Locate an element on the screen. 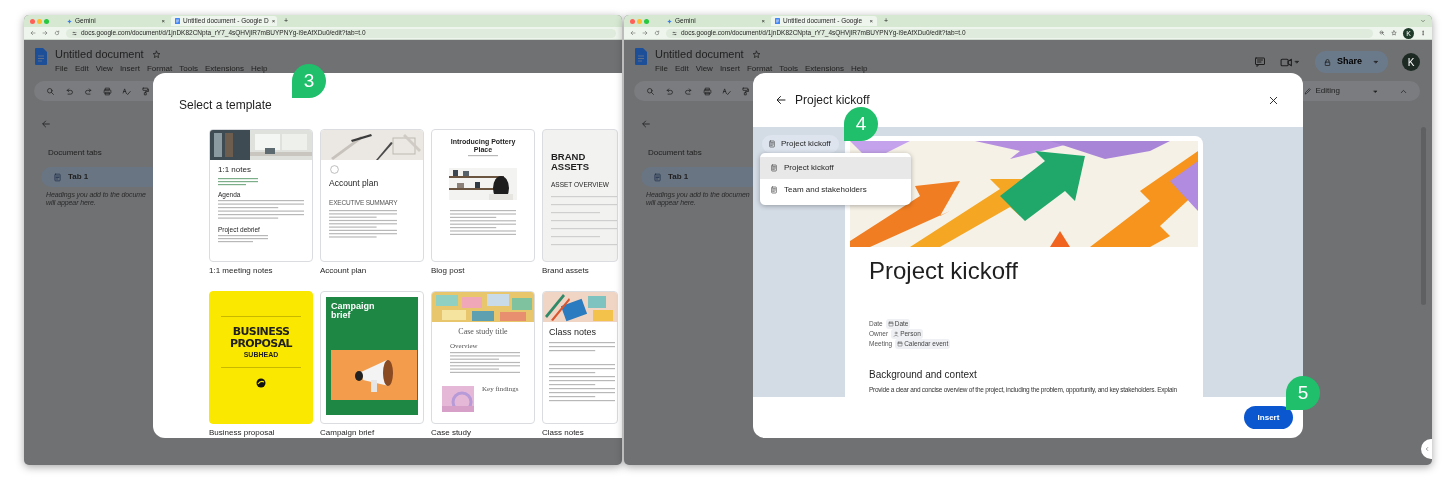 The image size is (1456, 495). collapse-button is located at coordinates (1426, 449).